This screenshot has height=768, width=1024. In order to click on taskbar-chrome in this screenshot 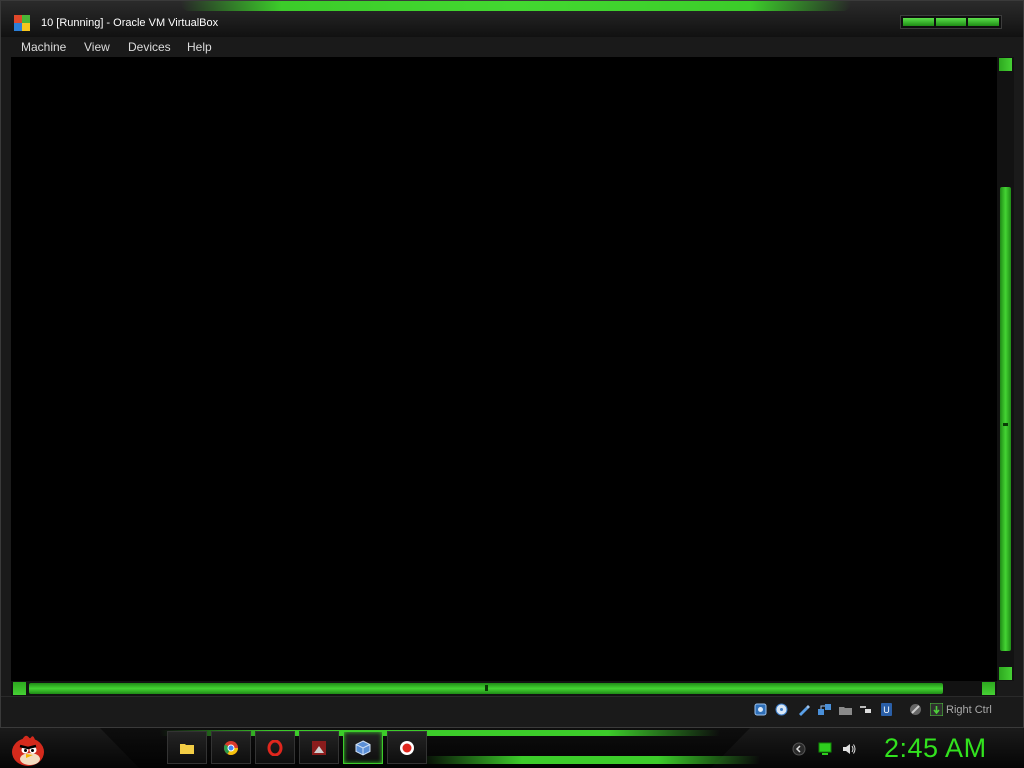, I will do `click(231, 747)`.